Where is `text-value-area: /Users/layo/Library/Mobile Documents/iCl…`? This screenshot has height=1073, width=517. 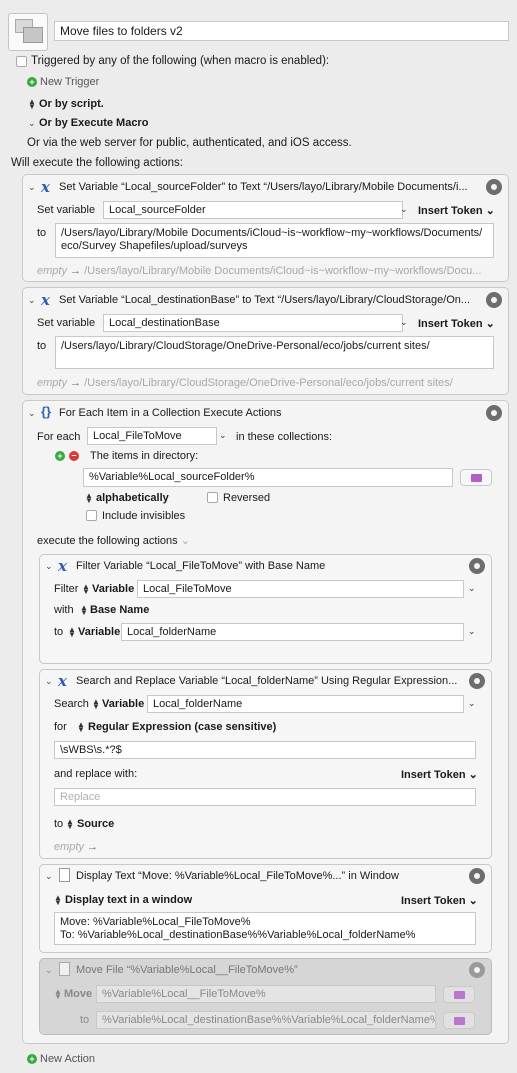 text-value-area: /Users/layo/Library/Mobile Documents/iCl… is located at coordinates (274, 240).